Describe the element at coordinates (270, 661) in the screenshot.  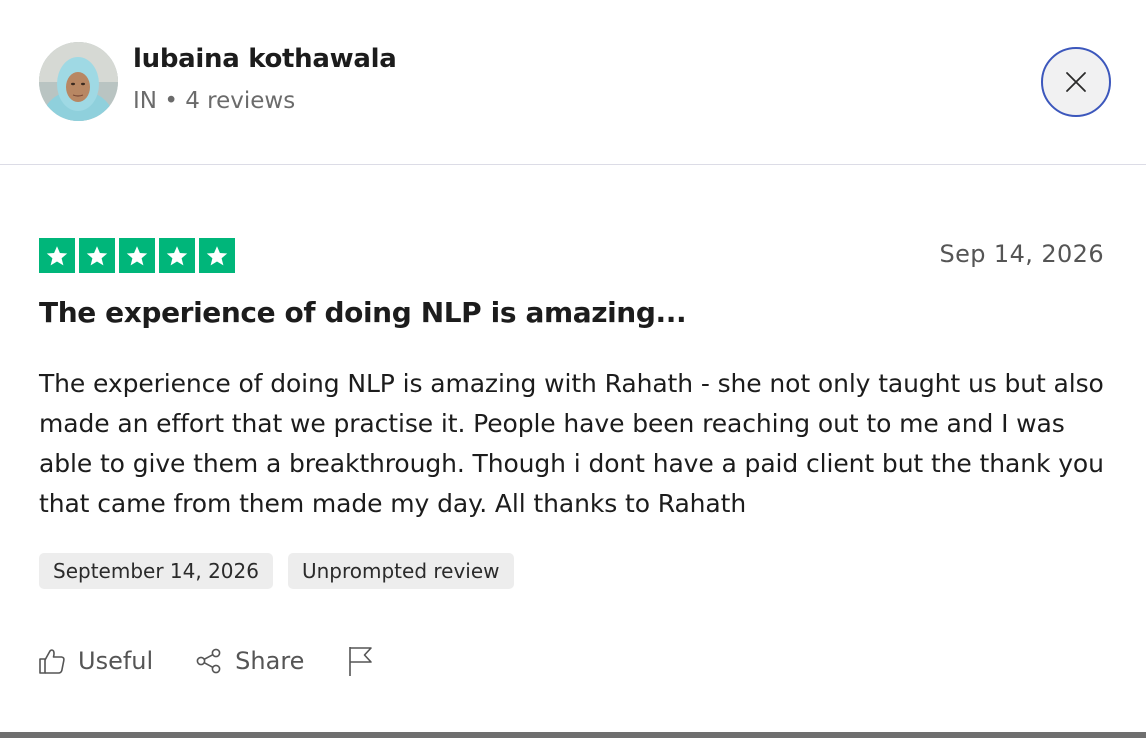
I see `share-label: Share` at that location.